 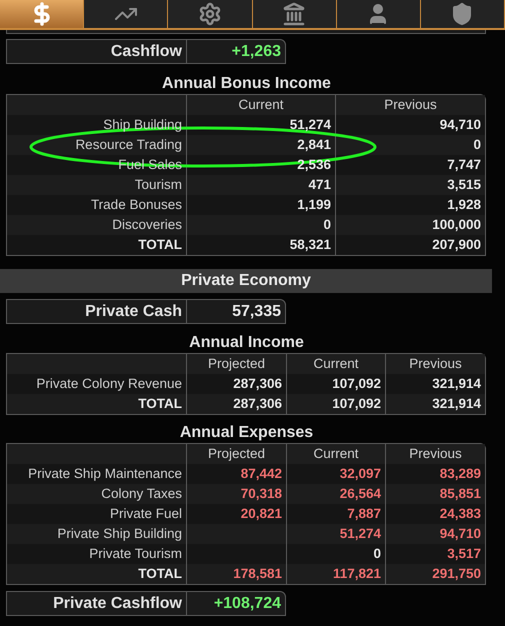 I want to click on section-heading: Annual Expenses, so click(x=246, y=433).